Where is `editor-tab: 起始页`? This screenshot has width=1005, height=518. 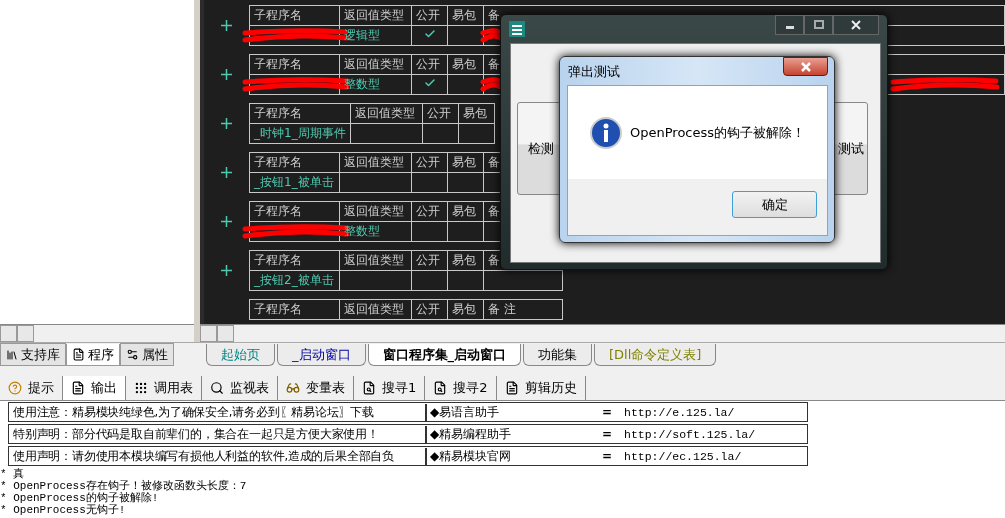 editor-tab: 起始页 is located at coordinates (240, 355).